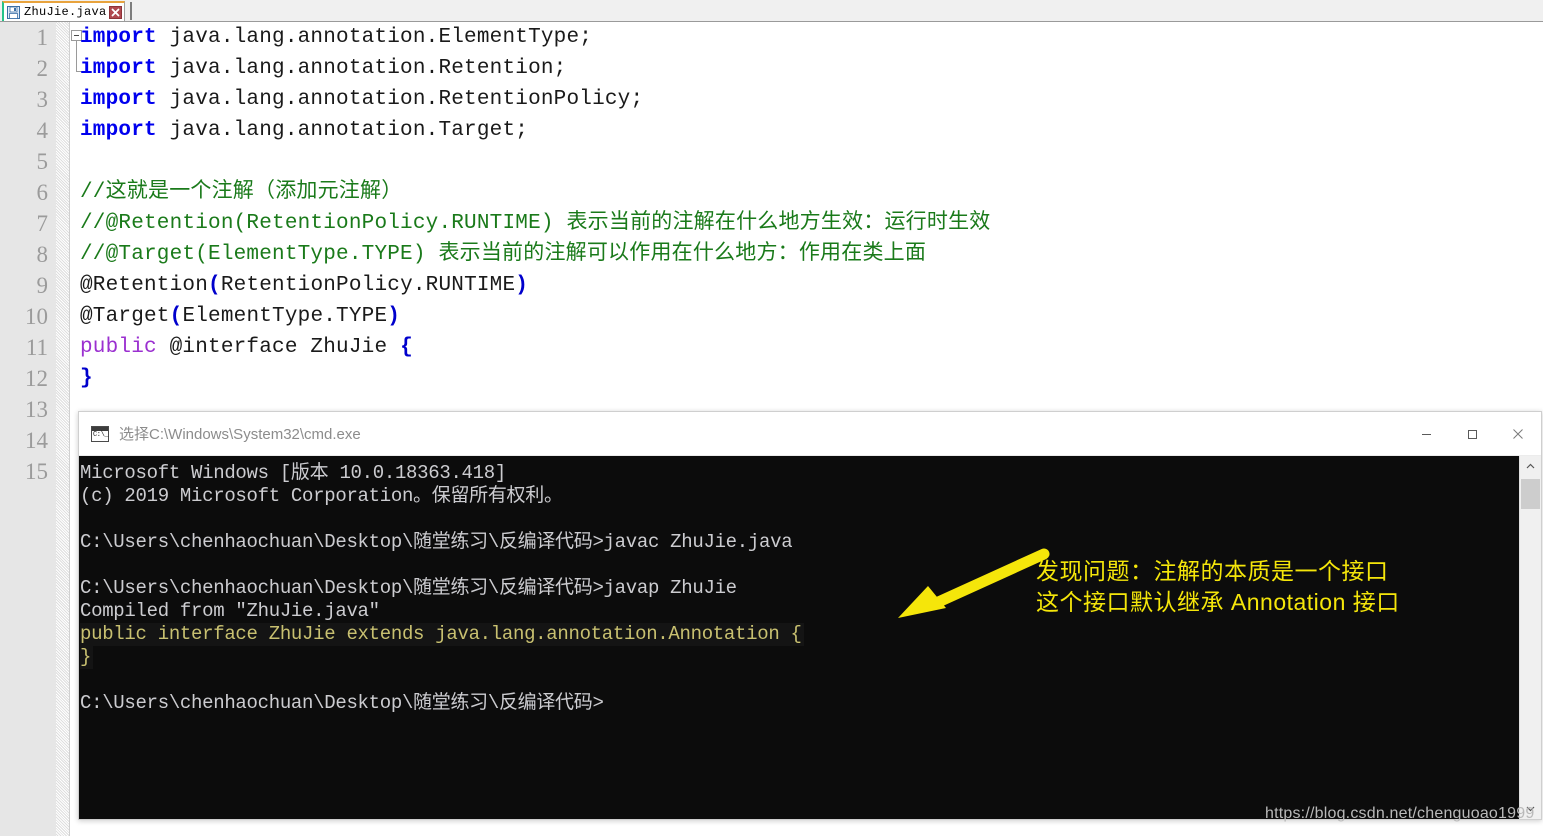 This screenshot has height=836, width=1543. Describe the element at coordinates (42, 192) in the screenshot. I see `line-number: 6` at that location.